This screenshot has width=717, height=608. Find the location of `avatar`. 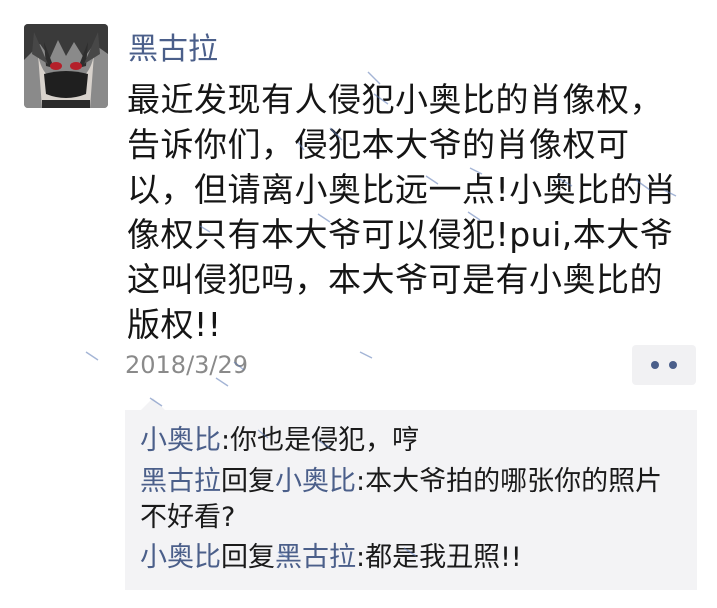

avatar is located at coordinates (66, 66).